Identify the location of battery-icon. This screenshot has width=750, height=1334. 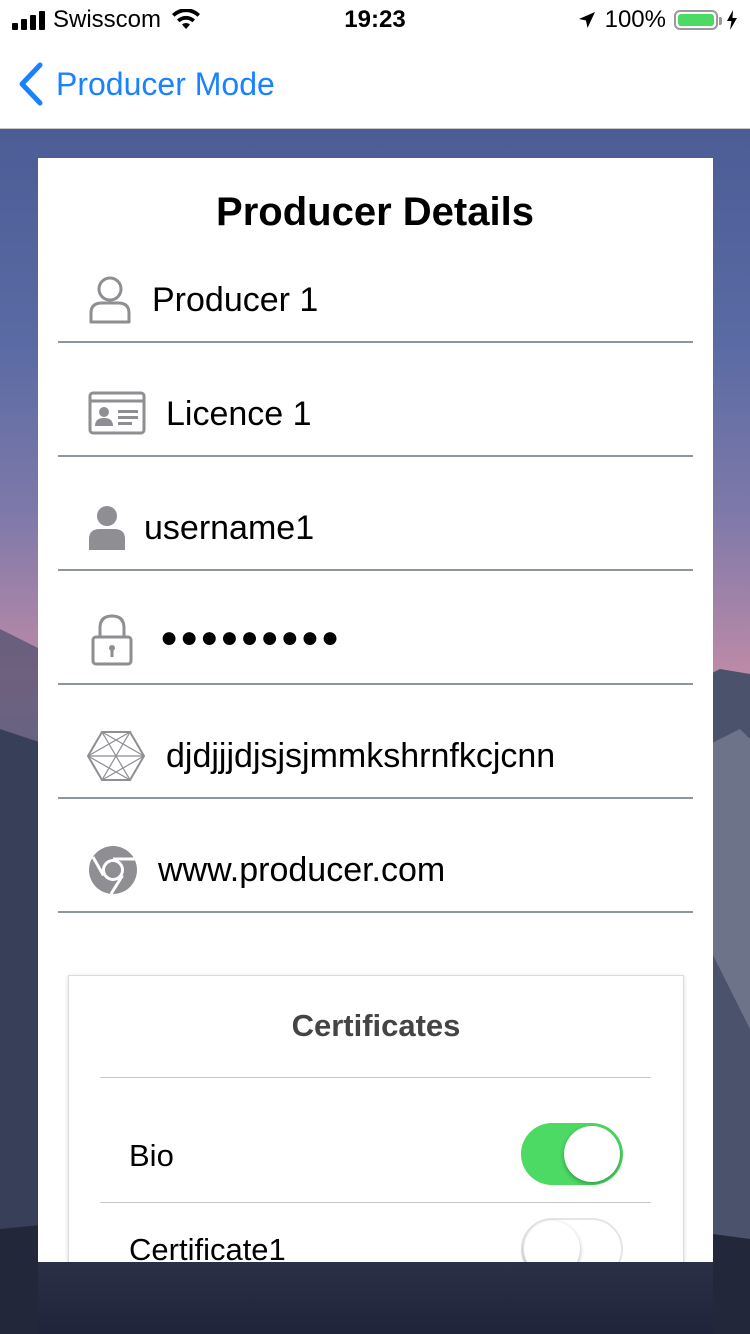
(698, 20).